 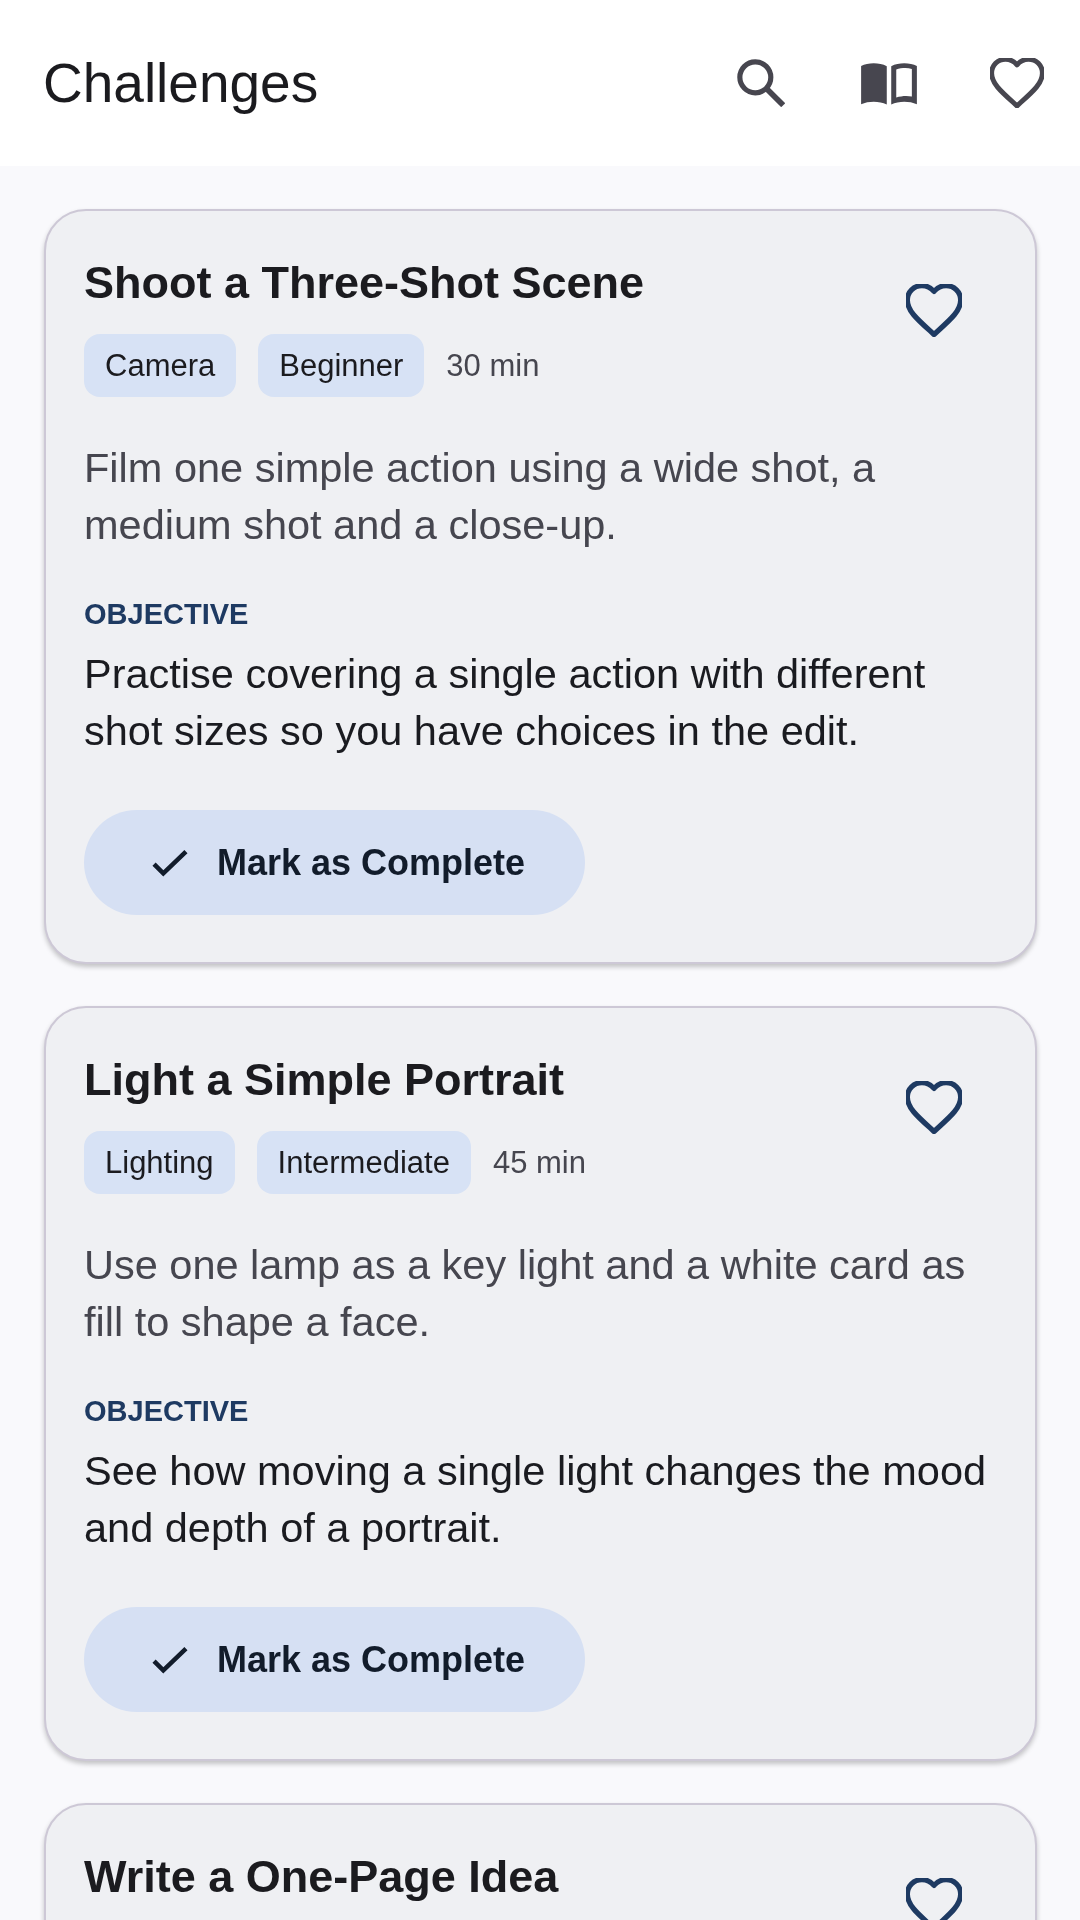 What do you see at coordinates (888, 83) in the screenshot?
I see `book-icon` at bounding box center [888, 83].